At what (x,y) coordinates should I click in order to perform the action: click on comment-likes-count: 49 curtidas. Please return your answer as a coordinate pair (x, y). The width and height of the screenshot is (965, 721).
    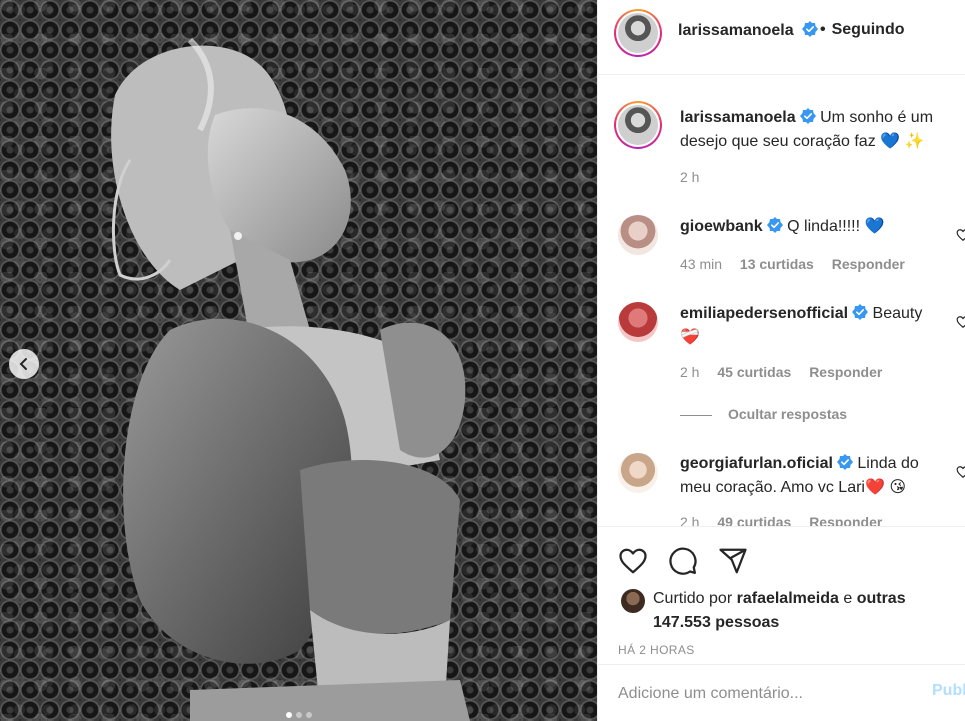
    Looking at the image, I should click on (754, 520).